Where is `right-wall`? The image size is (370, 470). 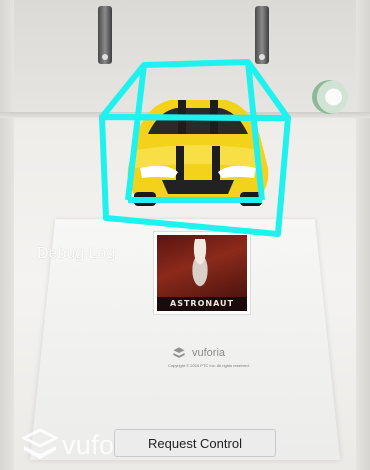 right-wall is located at coordinates (363, 235).